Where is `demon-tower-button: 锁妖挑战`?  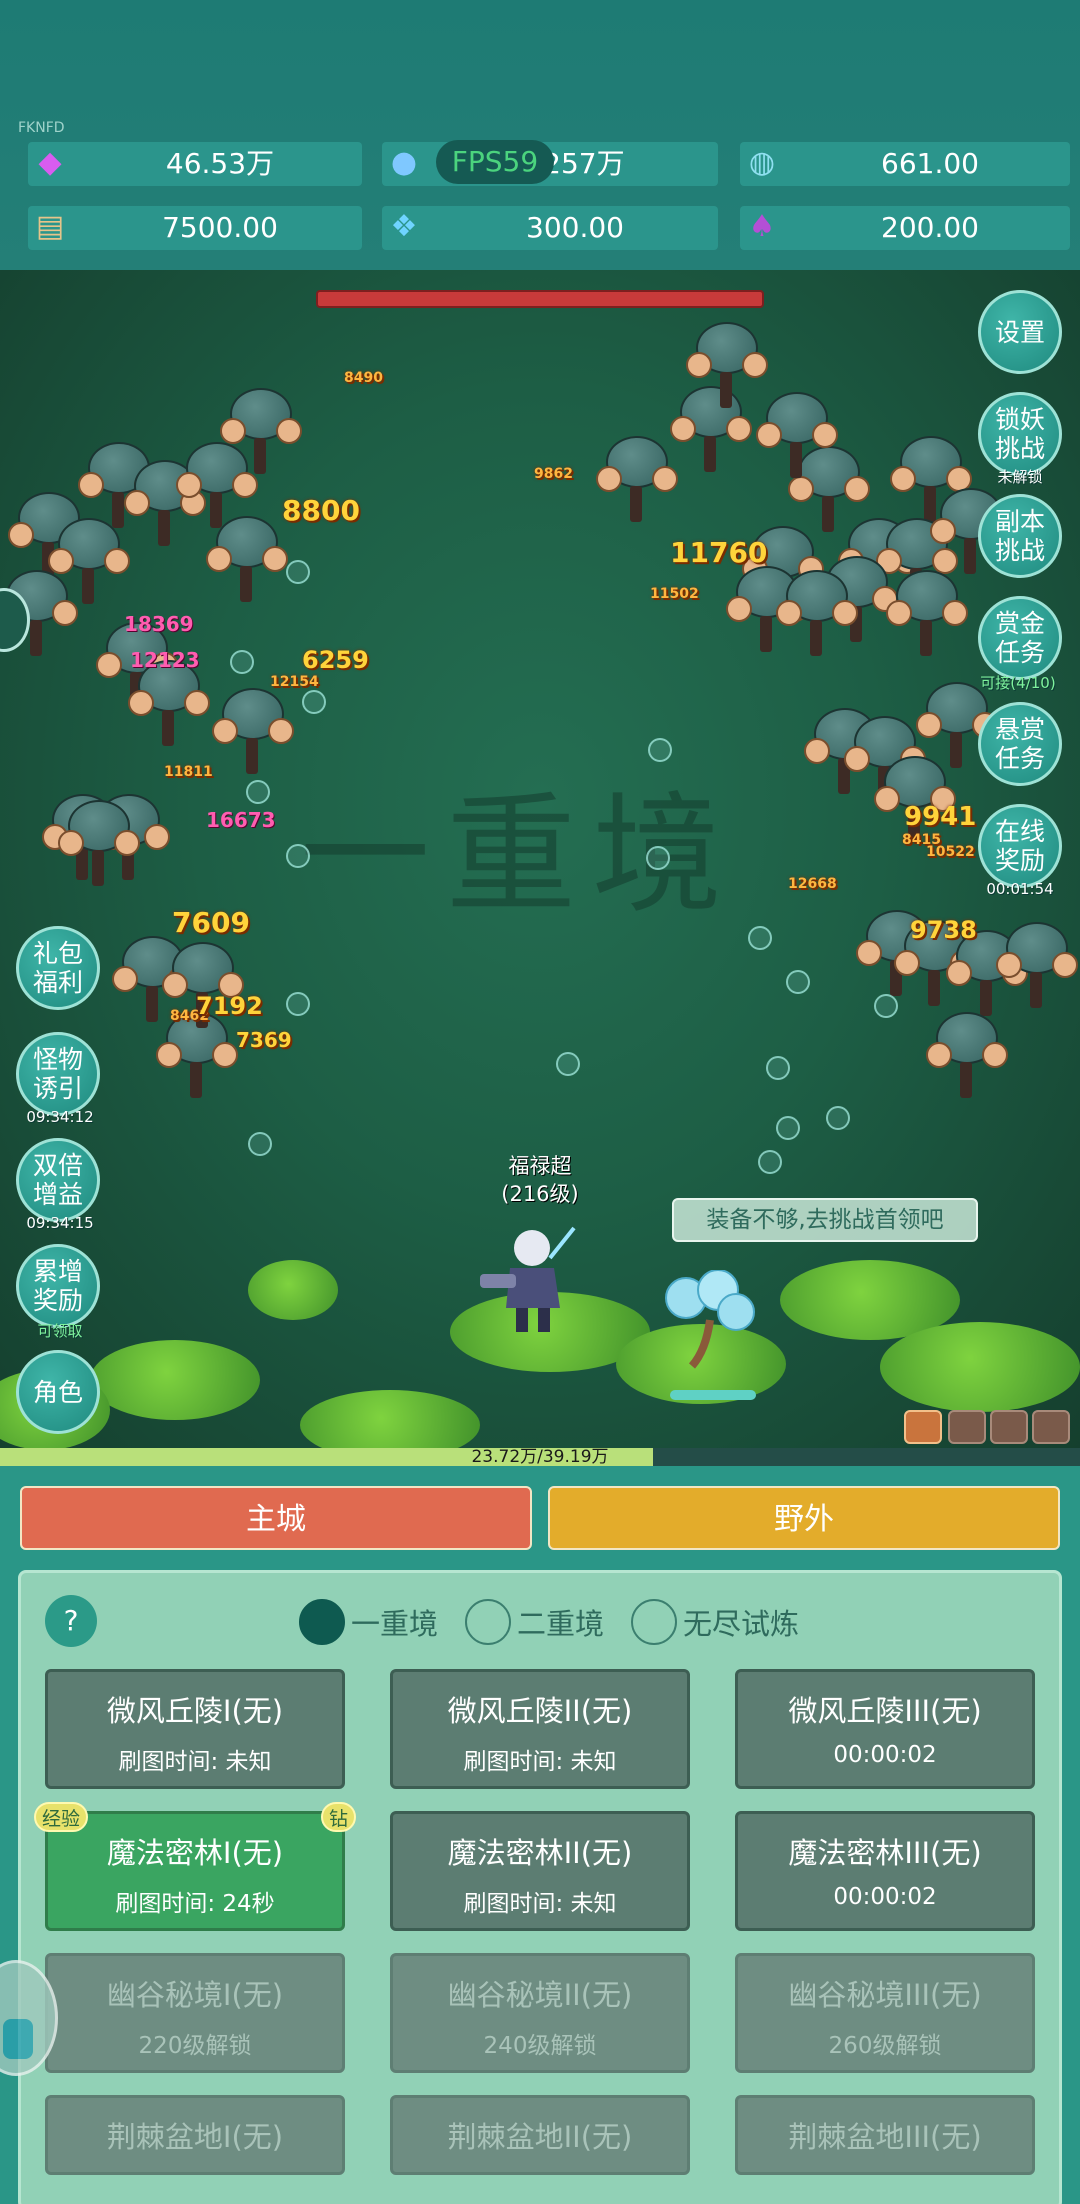 demon-tower-button: 锁妖挑战 is located at coordinates (1020, 434).